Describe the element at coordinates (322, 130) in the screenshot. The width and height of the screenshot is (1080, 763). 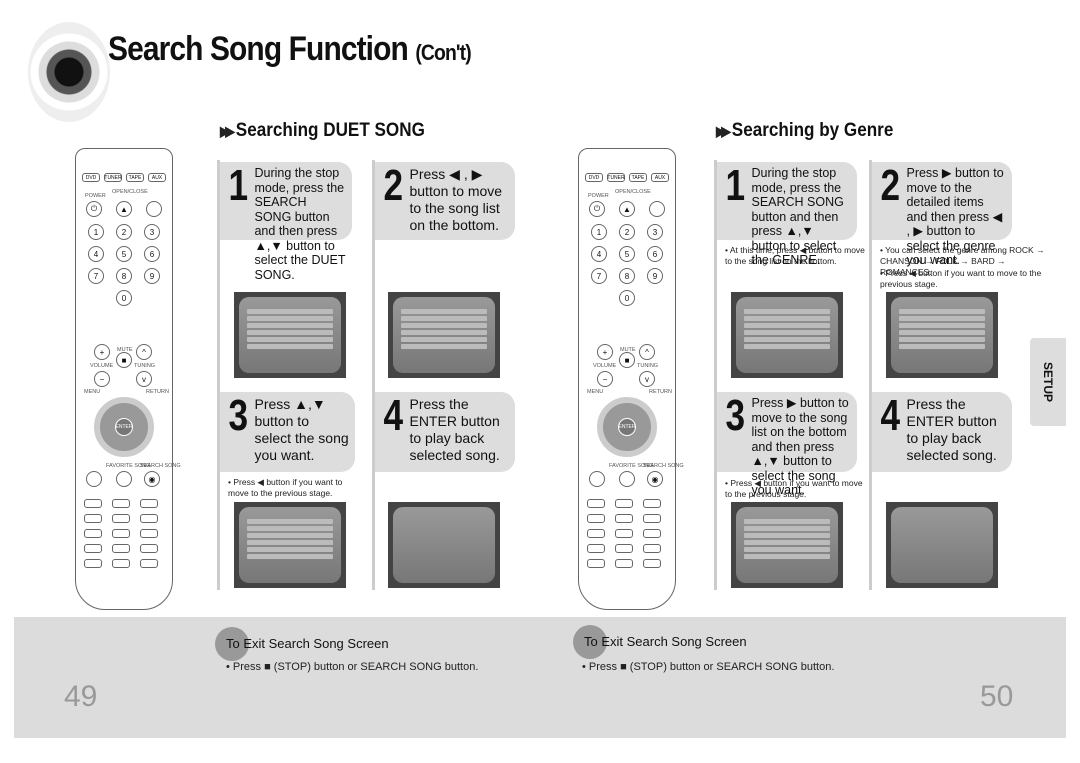
I see `section-heading-duet: ▶▶ Searching DUET SONG` at that location.